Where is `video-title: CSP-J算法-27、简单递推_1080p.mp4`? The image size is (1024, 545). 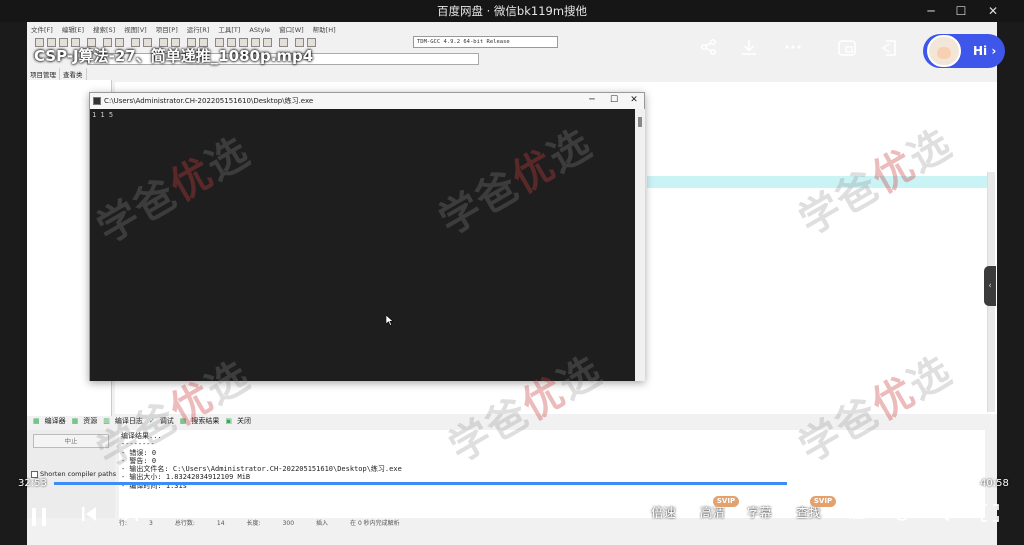 video-title: CSP-J算法-27、简单递推_1080p.mp4 is located at coordinates (174, 56).